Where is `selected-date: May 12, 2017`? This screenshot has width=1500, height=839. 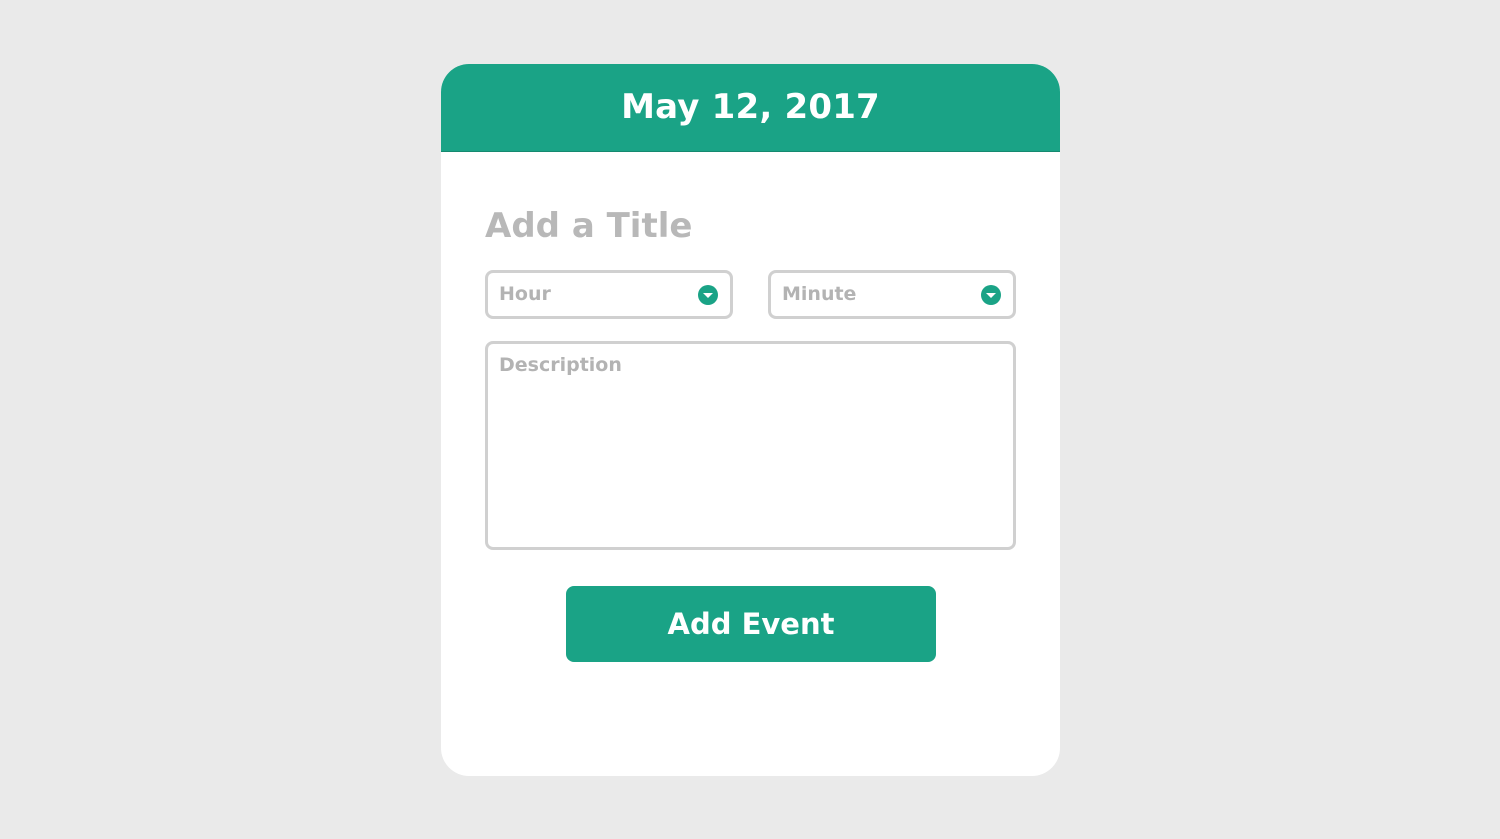
selected-date: May 12, 2017 is located at coordinates (750, 106).